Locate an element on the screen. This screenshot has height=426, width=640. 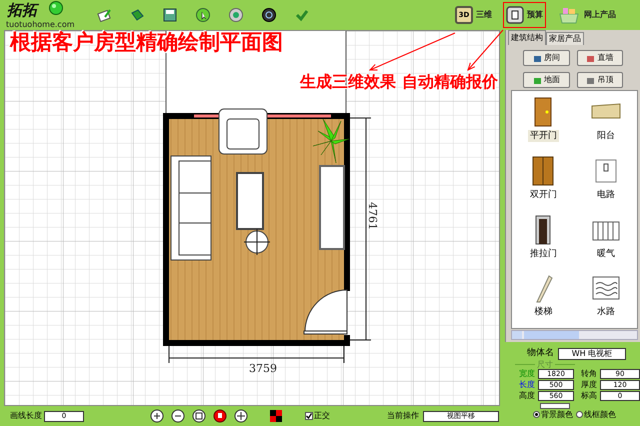
field-label: 物体名 is located at coordinates (540, 353).